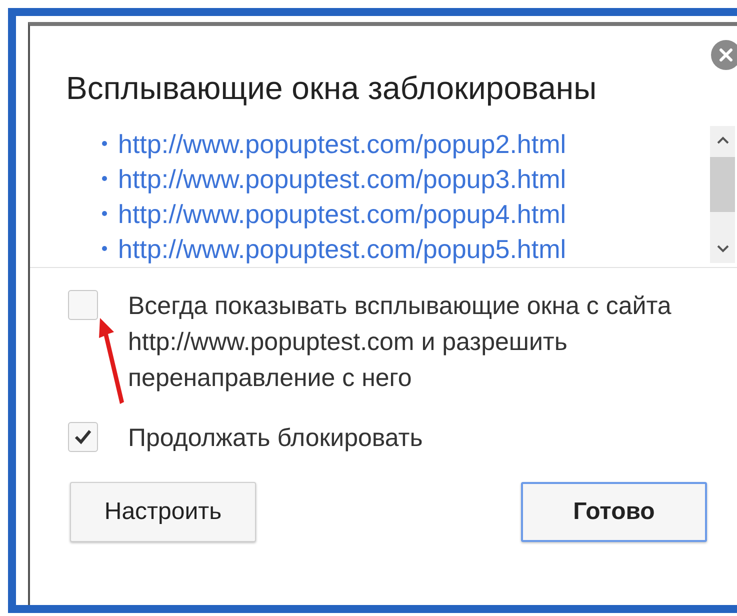 Image resolution: width=737 pixels, height=616 pixels. I want to click on checkbox-label: Продолжать блокировать, so click(276, 438).